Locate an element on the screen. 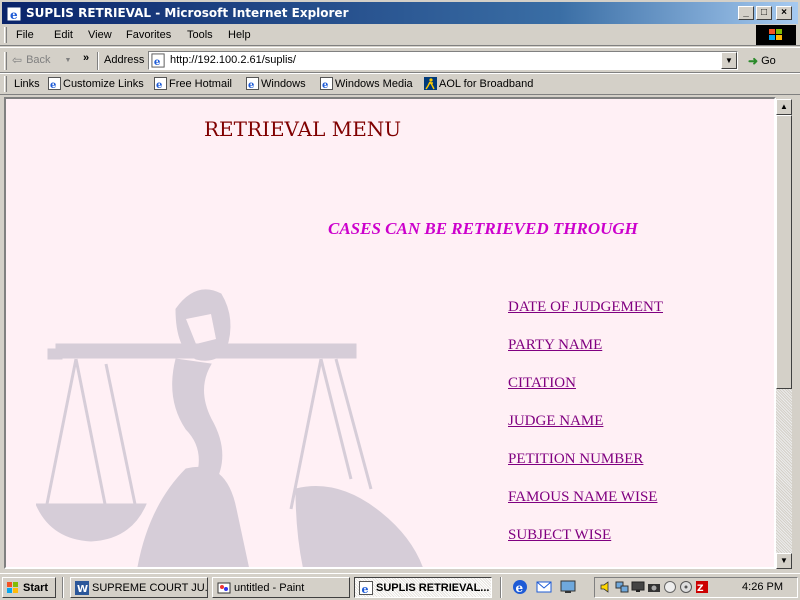 Image resolution: width=800 pixels, height=600 pixels. svg-text: Z is located at coordinates (700, 589).